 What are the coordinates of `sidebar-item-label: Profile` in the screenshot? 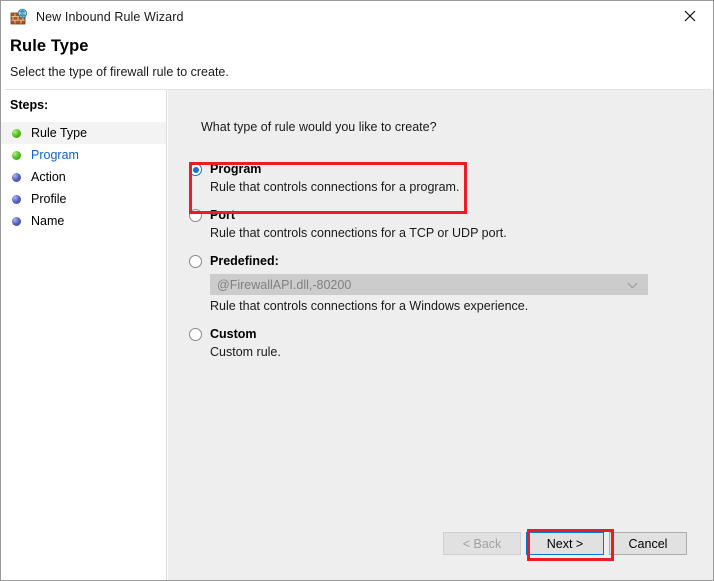 It's located at (49, 199).